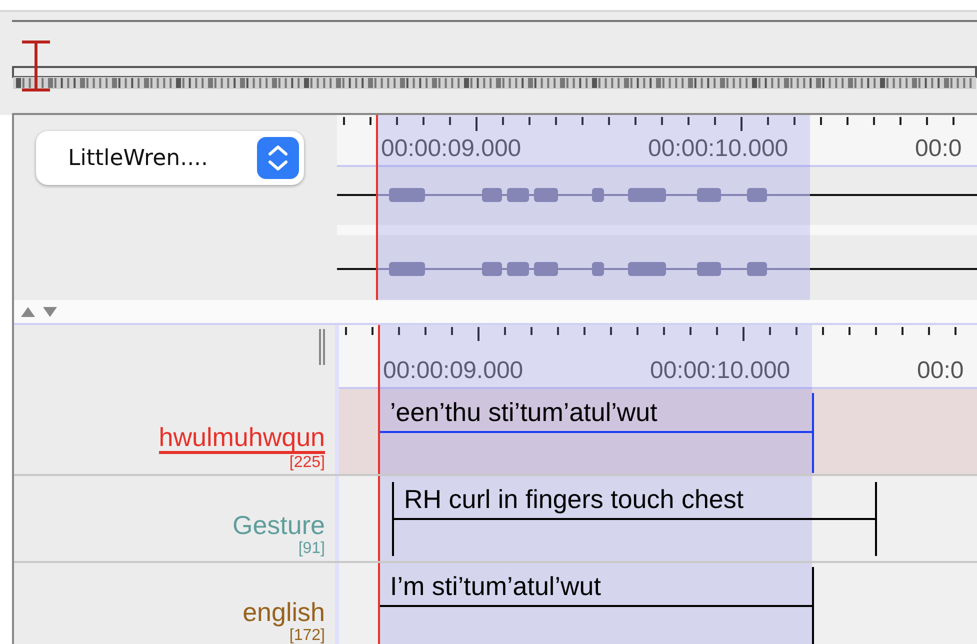 The image size is (977, 644). I want to click on up-arrow-icon, so click(28, 312).